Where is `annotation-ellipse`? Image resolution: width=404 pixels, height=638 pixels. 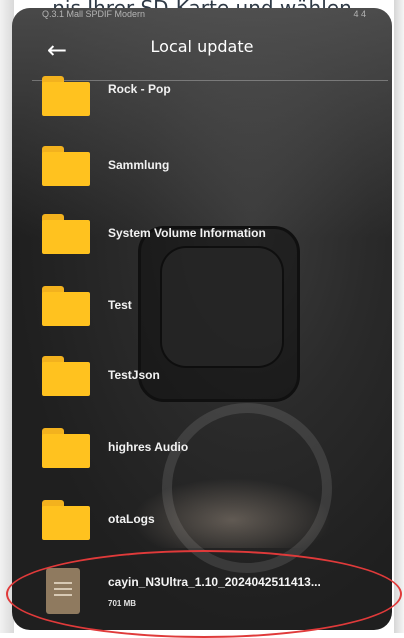 annotation-ellipse is located at coordinates (204, 594).